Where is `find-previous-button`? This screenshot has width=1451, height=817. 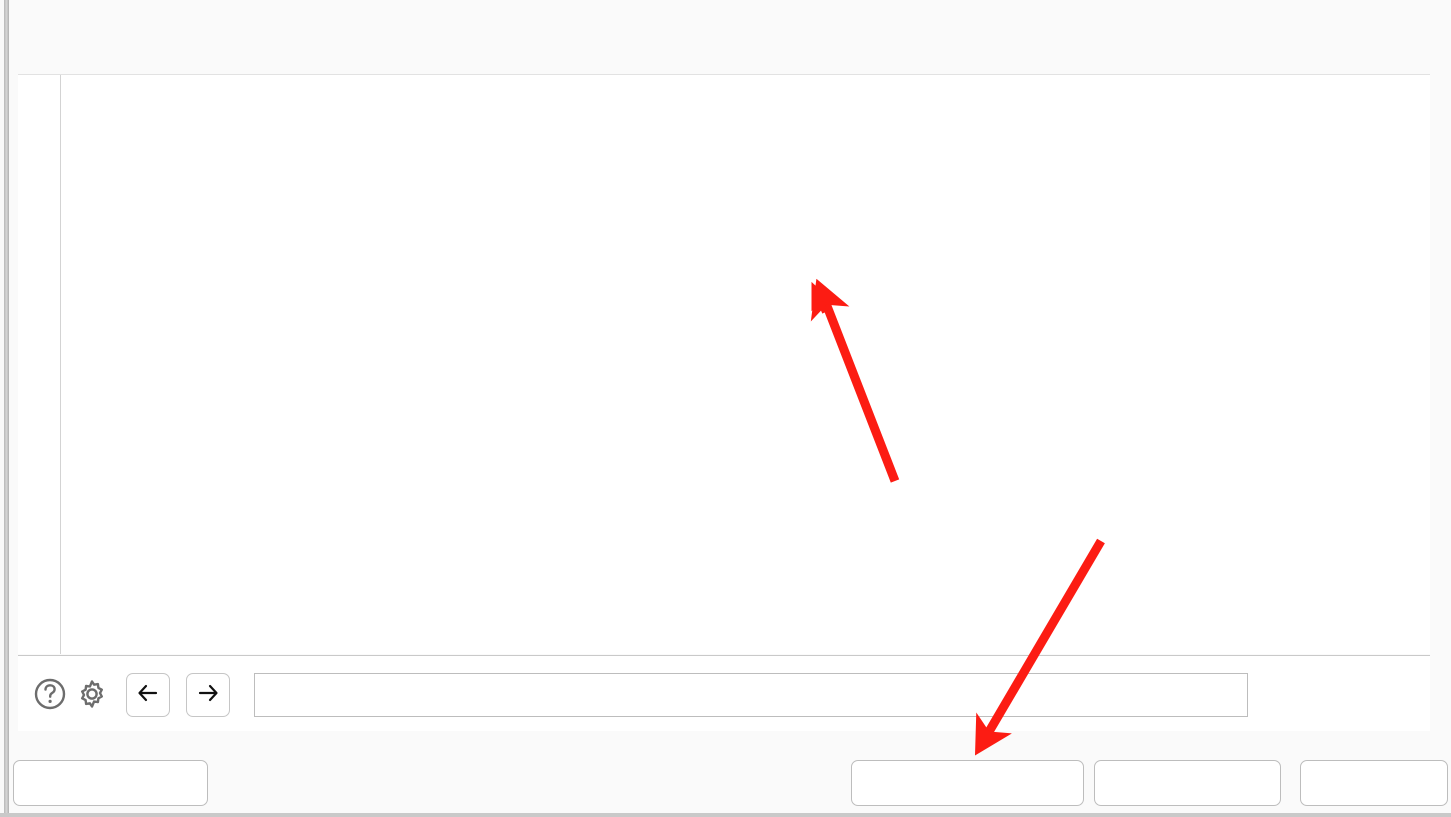 find-previous-button is located at coordinates (148, 695).